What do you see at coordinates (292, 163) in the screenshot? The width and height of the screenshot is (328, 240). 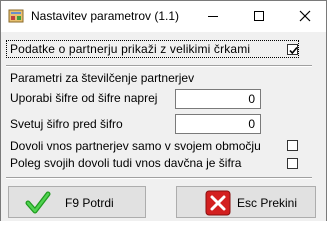 I see `allow-tax-code-checkbox` at bounding box center [292, 163].